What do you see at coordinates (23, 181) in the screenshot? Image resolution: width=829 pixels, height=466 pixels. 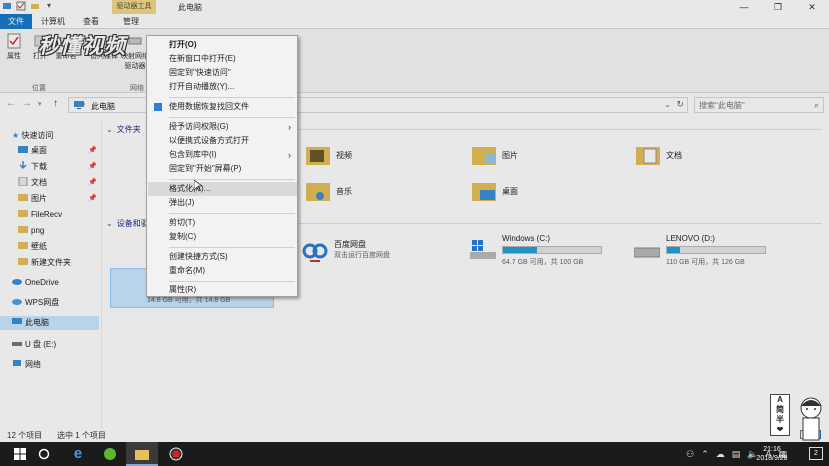 I see `document-icon` at bounding box center [23, 181].